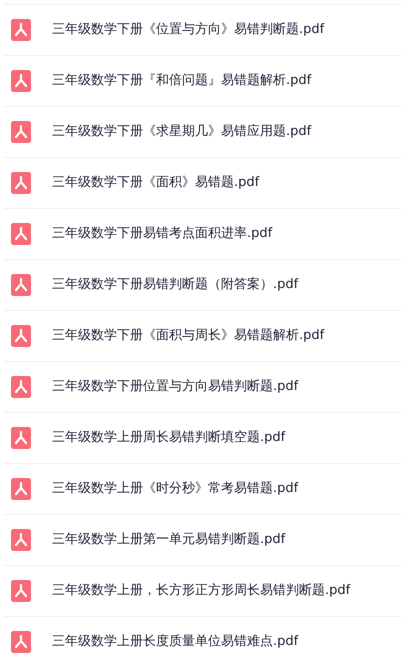 The width and height of the screenshot is (402, 660). I want to click on file-name: 三年级数学下册《面积与周长》易错题解析.pdf, so click(188, 336).